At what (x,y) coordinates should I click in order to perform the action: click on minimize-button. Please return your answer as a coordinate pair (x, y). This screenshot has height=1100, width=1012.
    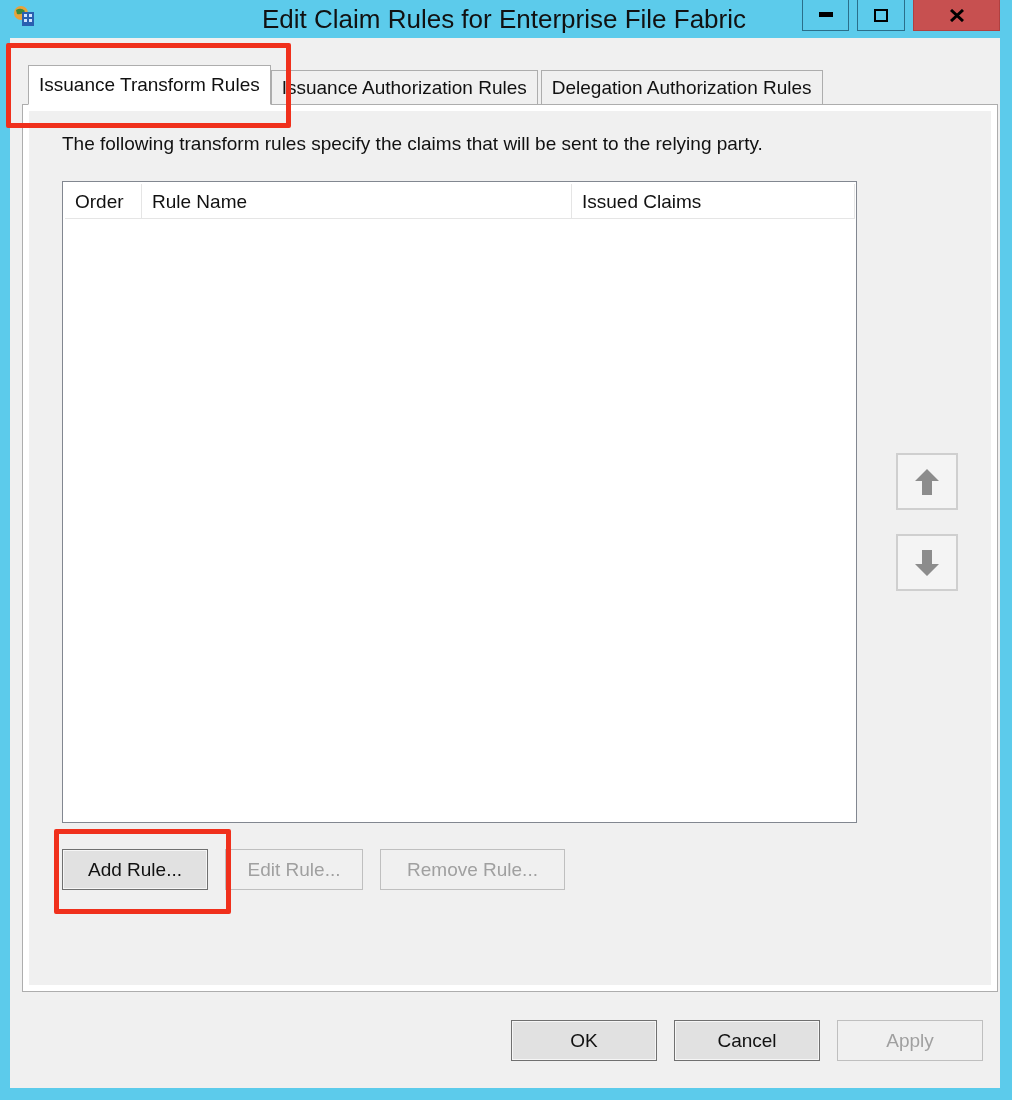
    Looking at the image, I should click on (825, 15).